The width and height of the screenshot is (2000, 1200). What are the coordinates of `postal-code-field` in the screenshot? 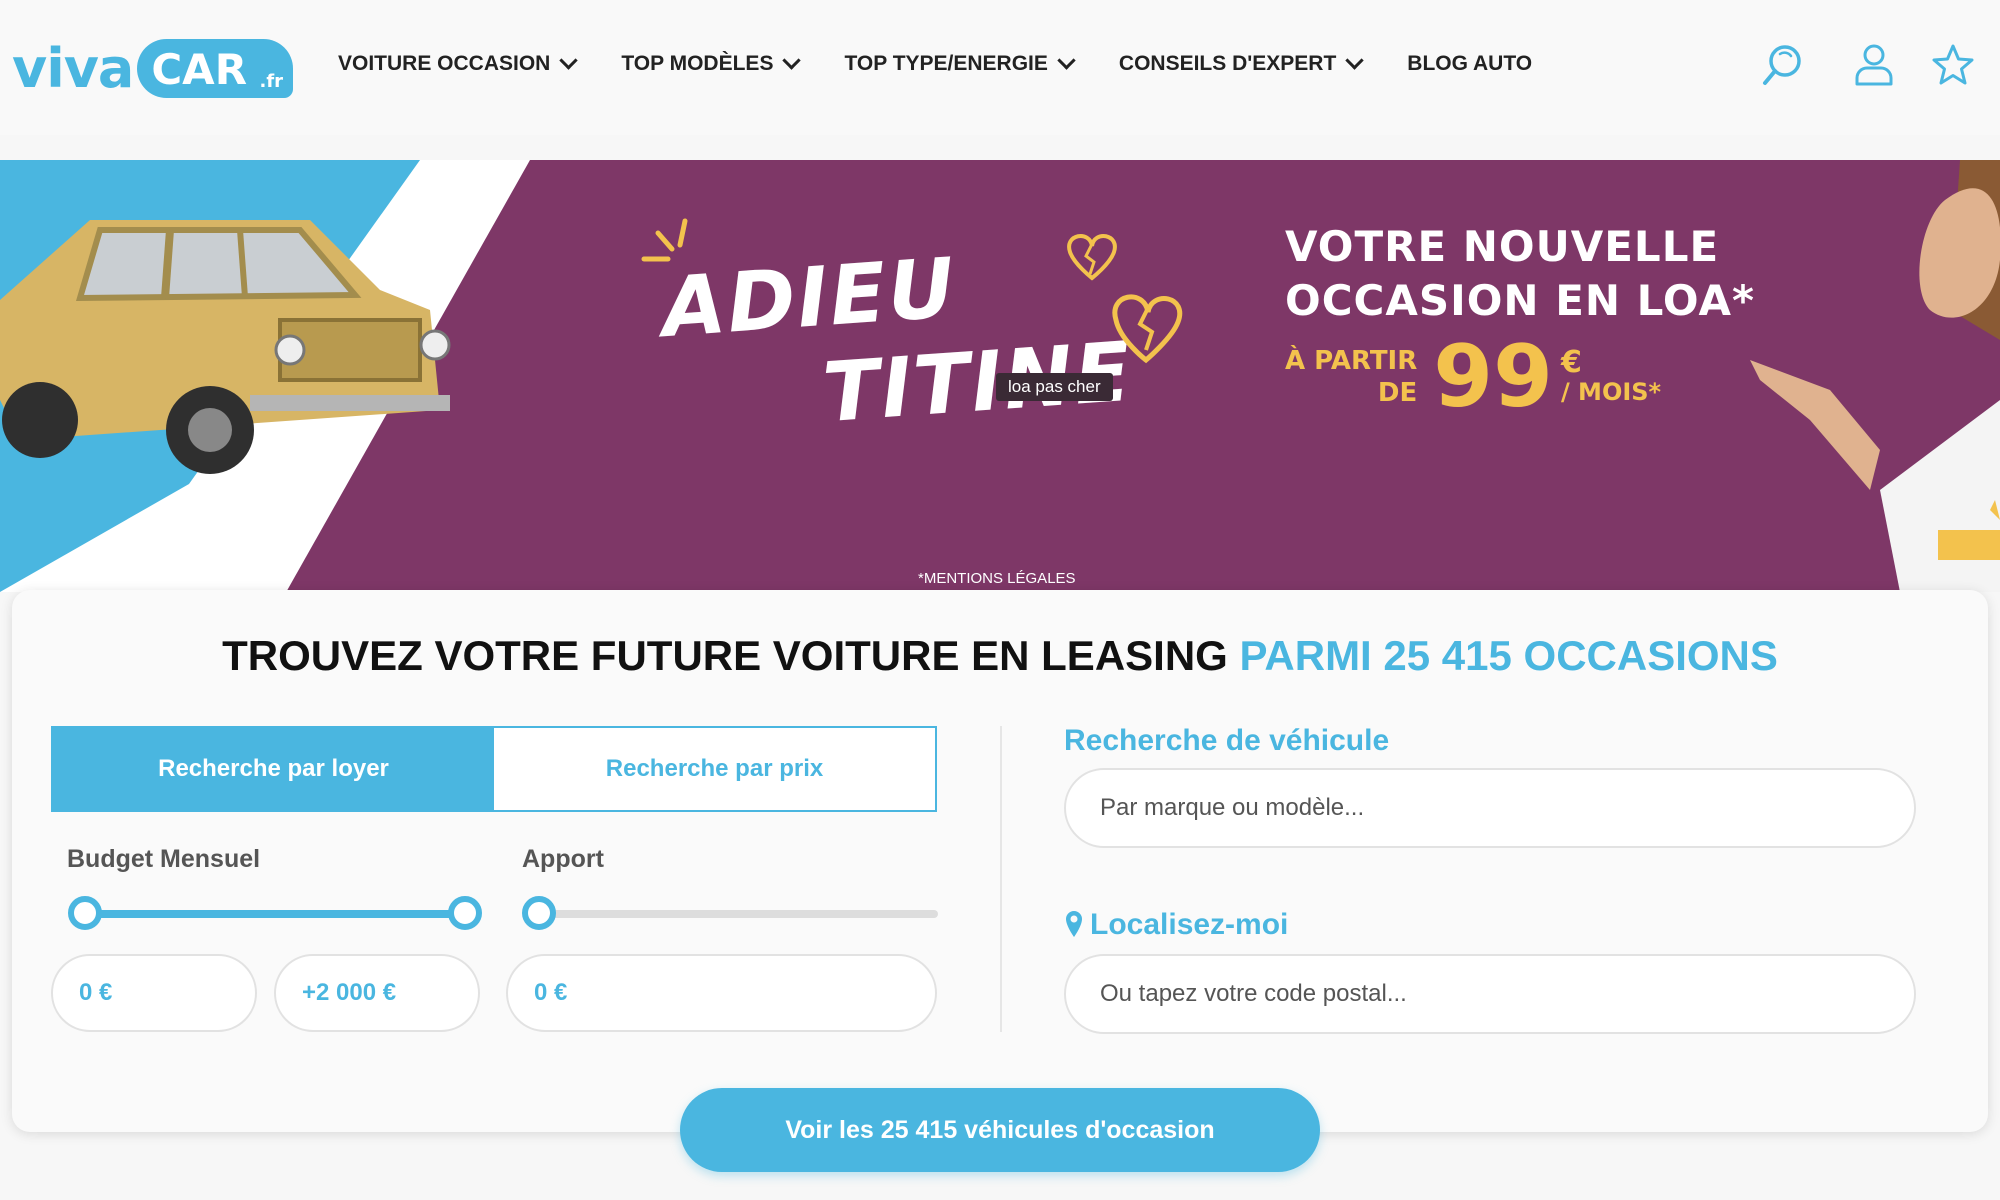 It's located at (1490, 994).